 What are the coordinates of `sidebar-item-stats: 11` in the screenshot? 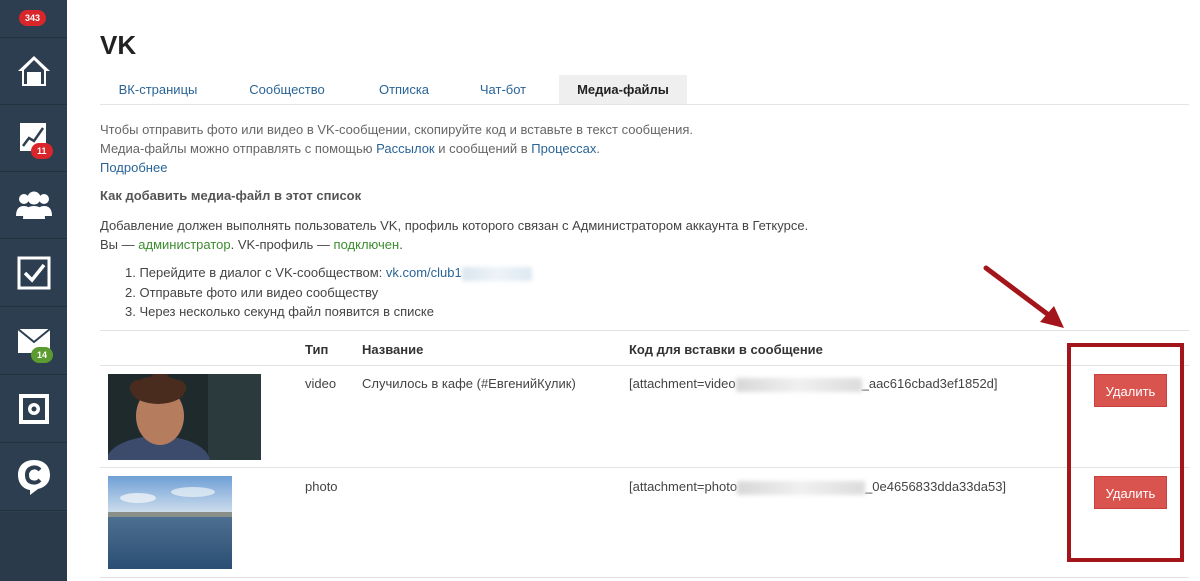 It's located at (33, 138).